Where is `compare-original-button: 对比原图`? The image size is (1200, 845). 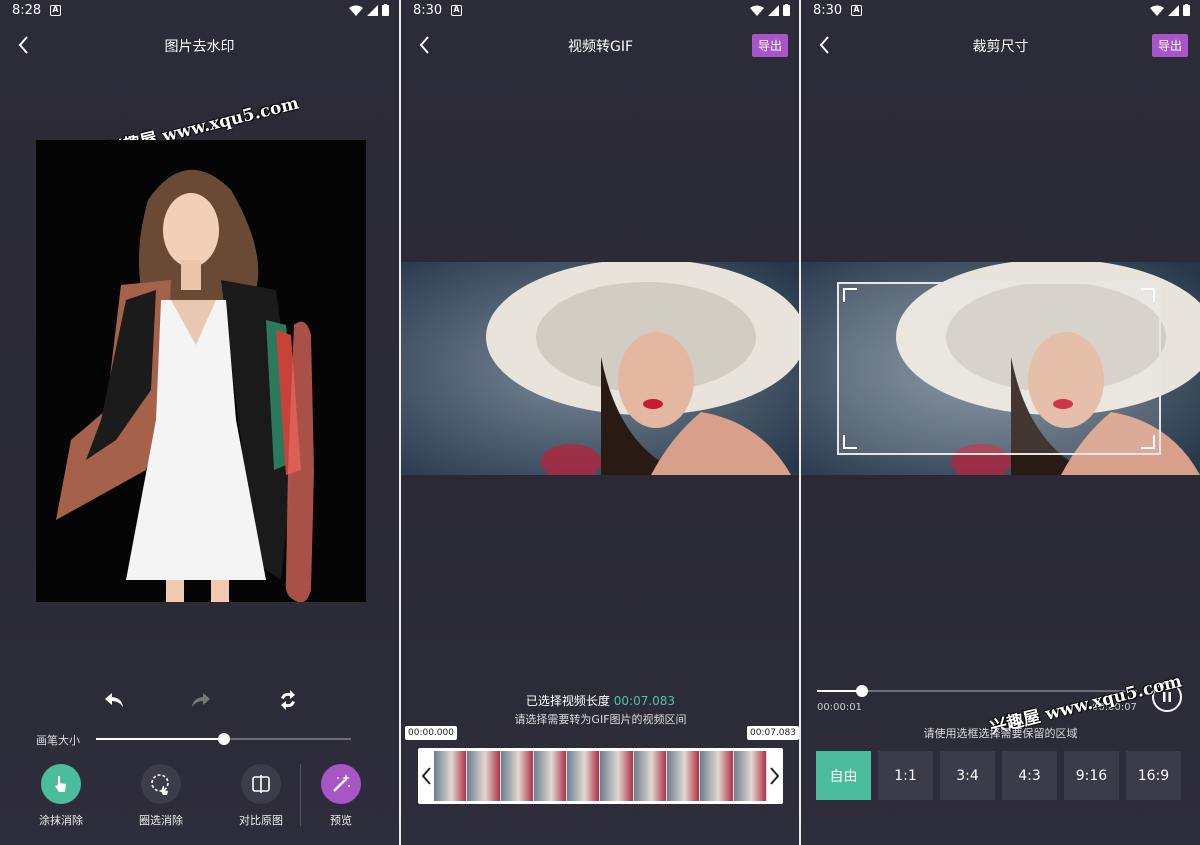 compare-original-button: 对比原图 is located at coordinates (261, 796).